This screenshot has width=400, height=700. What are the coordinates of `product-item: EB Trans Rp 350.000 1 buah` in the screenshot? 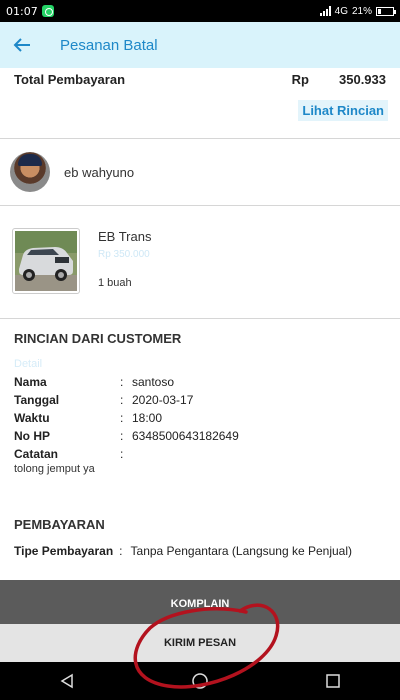 It's located at (81, 261).